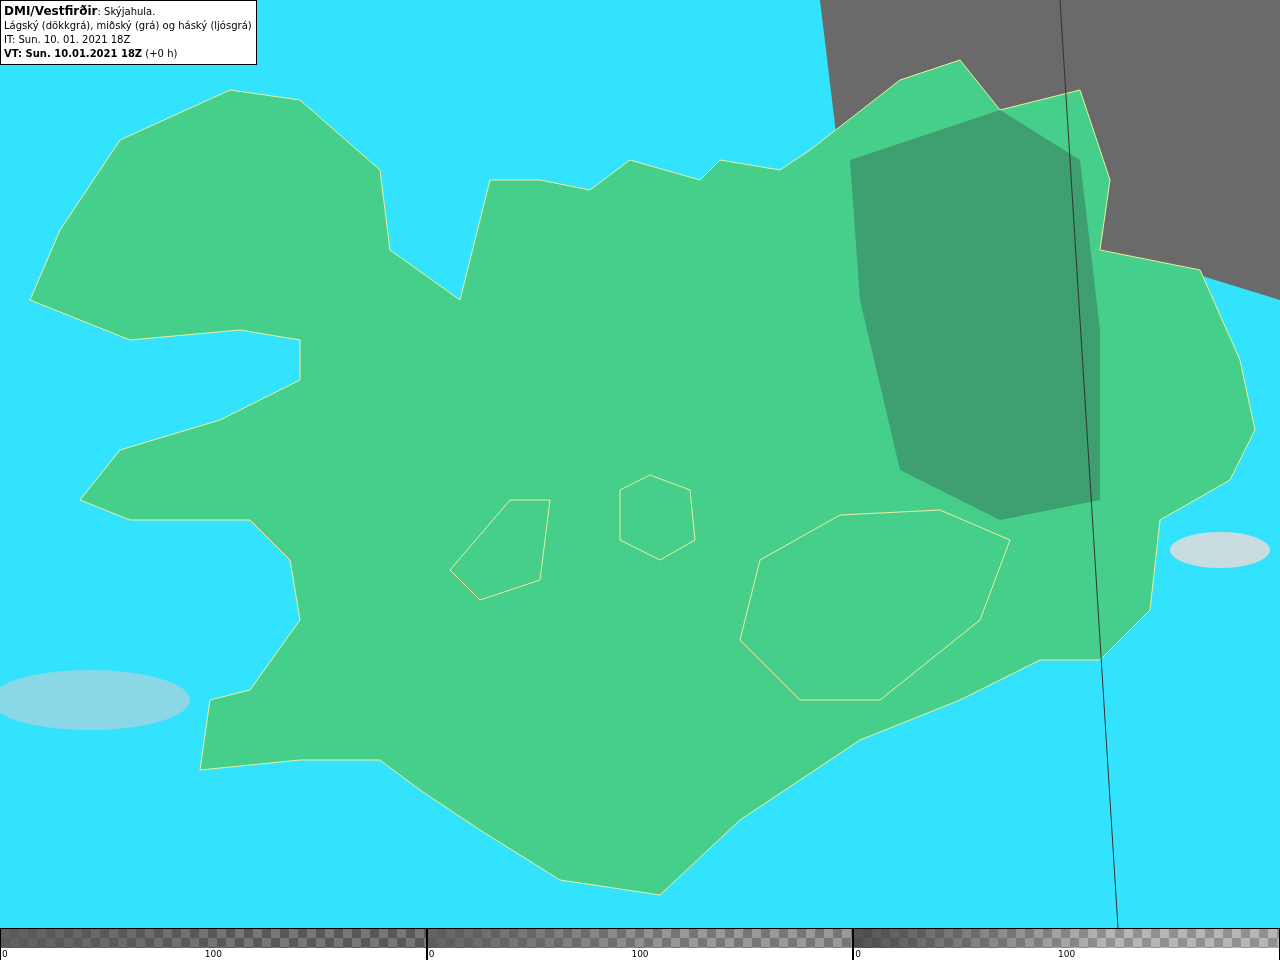 This screenshot has height=960, width=1280. Describe the element at coordinates (80, 11) in the screenshot. I see `legend-title: DMI/Vestfirðir: Skýjahula.` at that location.